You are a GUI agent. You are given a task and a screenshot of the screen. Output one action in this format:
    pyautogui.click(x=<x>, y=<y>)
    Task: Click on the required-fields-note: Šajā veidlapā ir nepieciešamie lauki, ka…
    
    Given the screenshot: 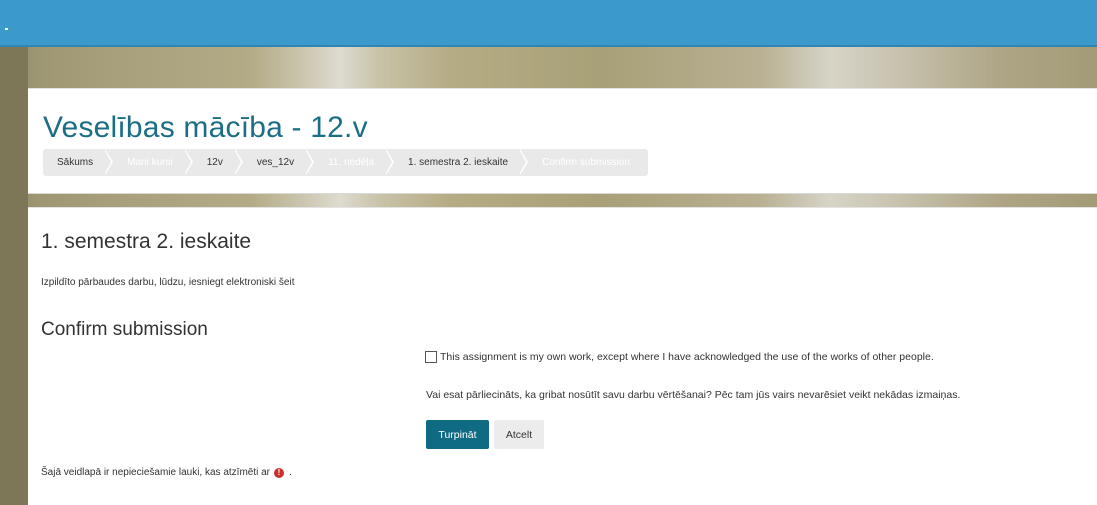 What is the action you would take?
    pyautogui.click(x=166, y=472)
    